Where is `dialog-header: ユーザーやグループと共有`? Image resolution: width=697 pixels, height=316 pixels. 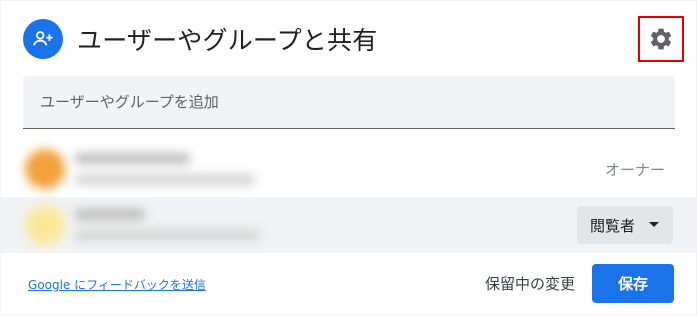 dialog-header: ユーザーやグループと共有 is located at coordinates (200, 39).